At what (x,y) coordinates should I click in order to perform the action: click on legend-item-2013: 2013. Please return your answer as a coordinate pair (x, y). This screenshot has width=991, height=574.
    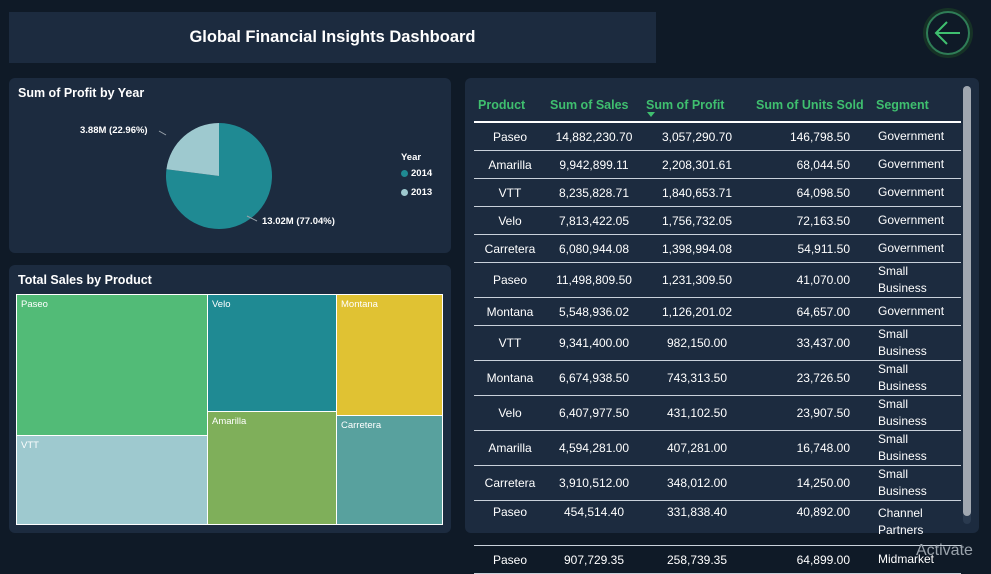
    Looking at the image, I should click on (416, 192).